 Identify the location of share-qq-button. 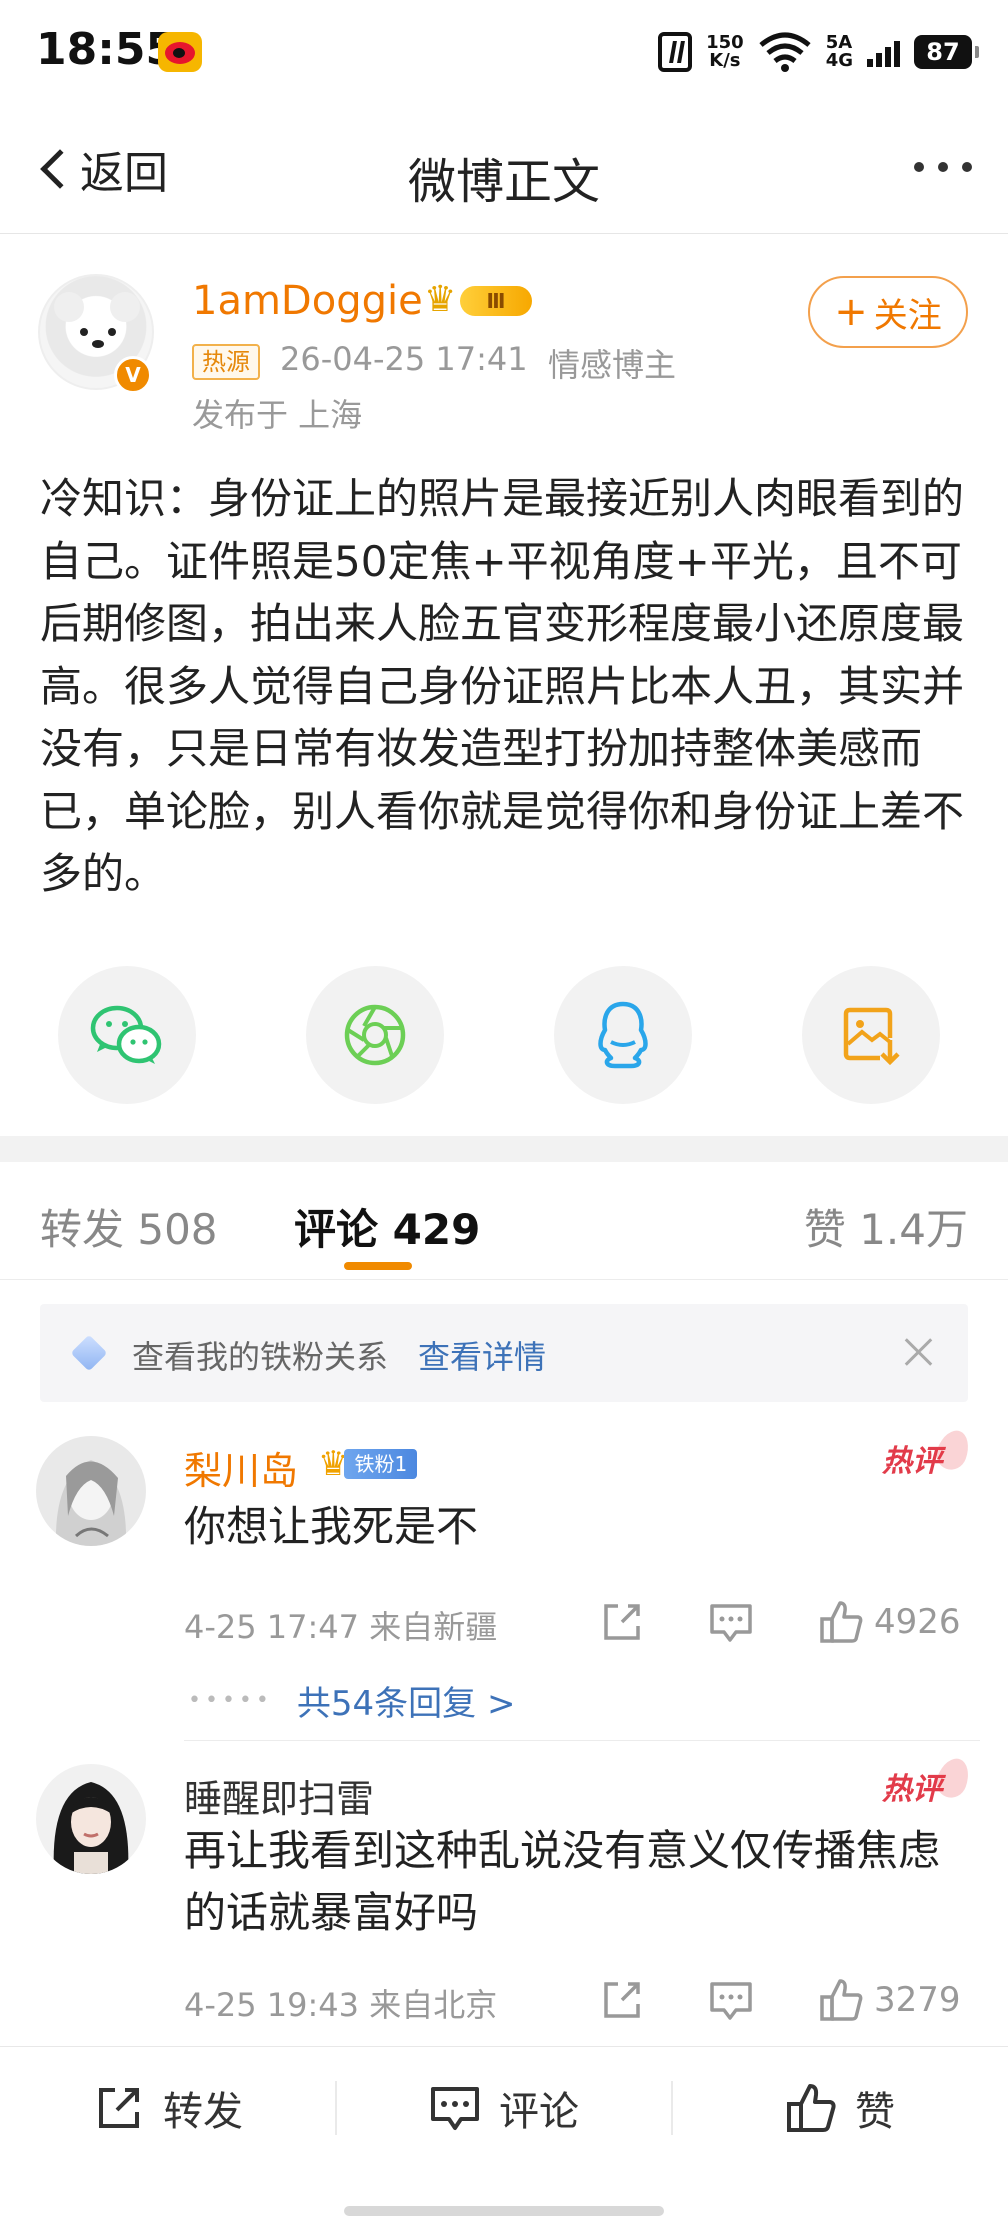
(623, 1035).